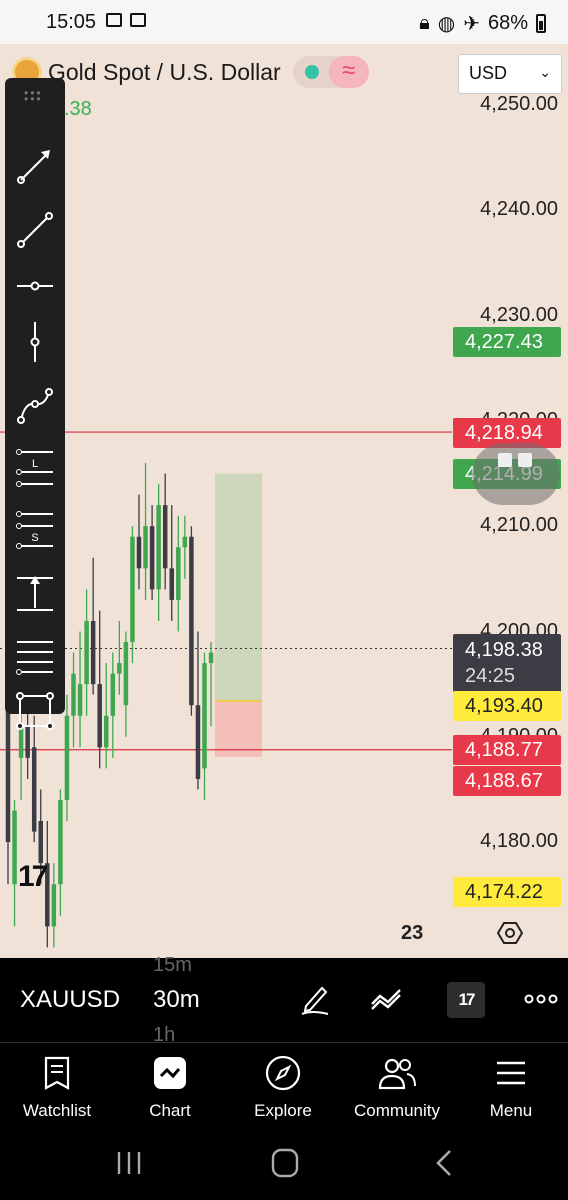 The width and height of the screenshot is (568, 1200). I want to click on system-nav-bar, so click(284, 1162).